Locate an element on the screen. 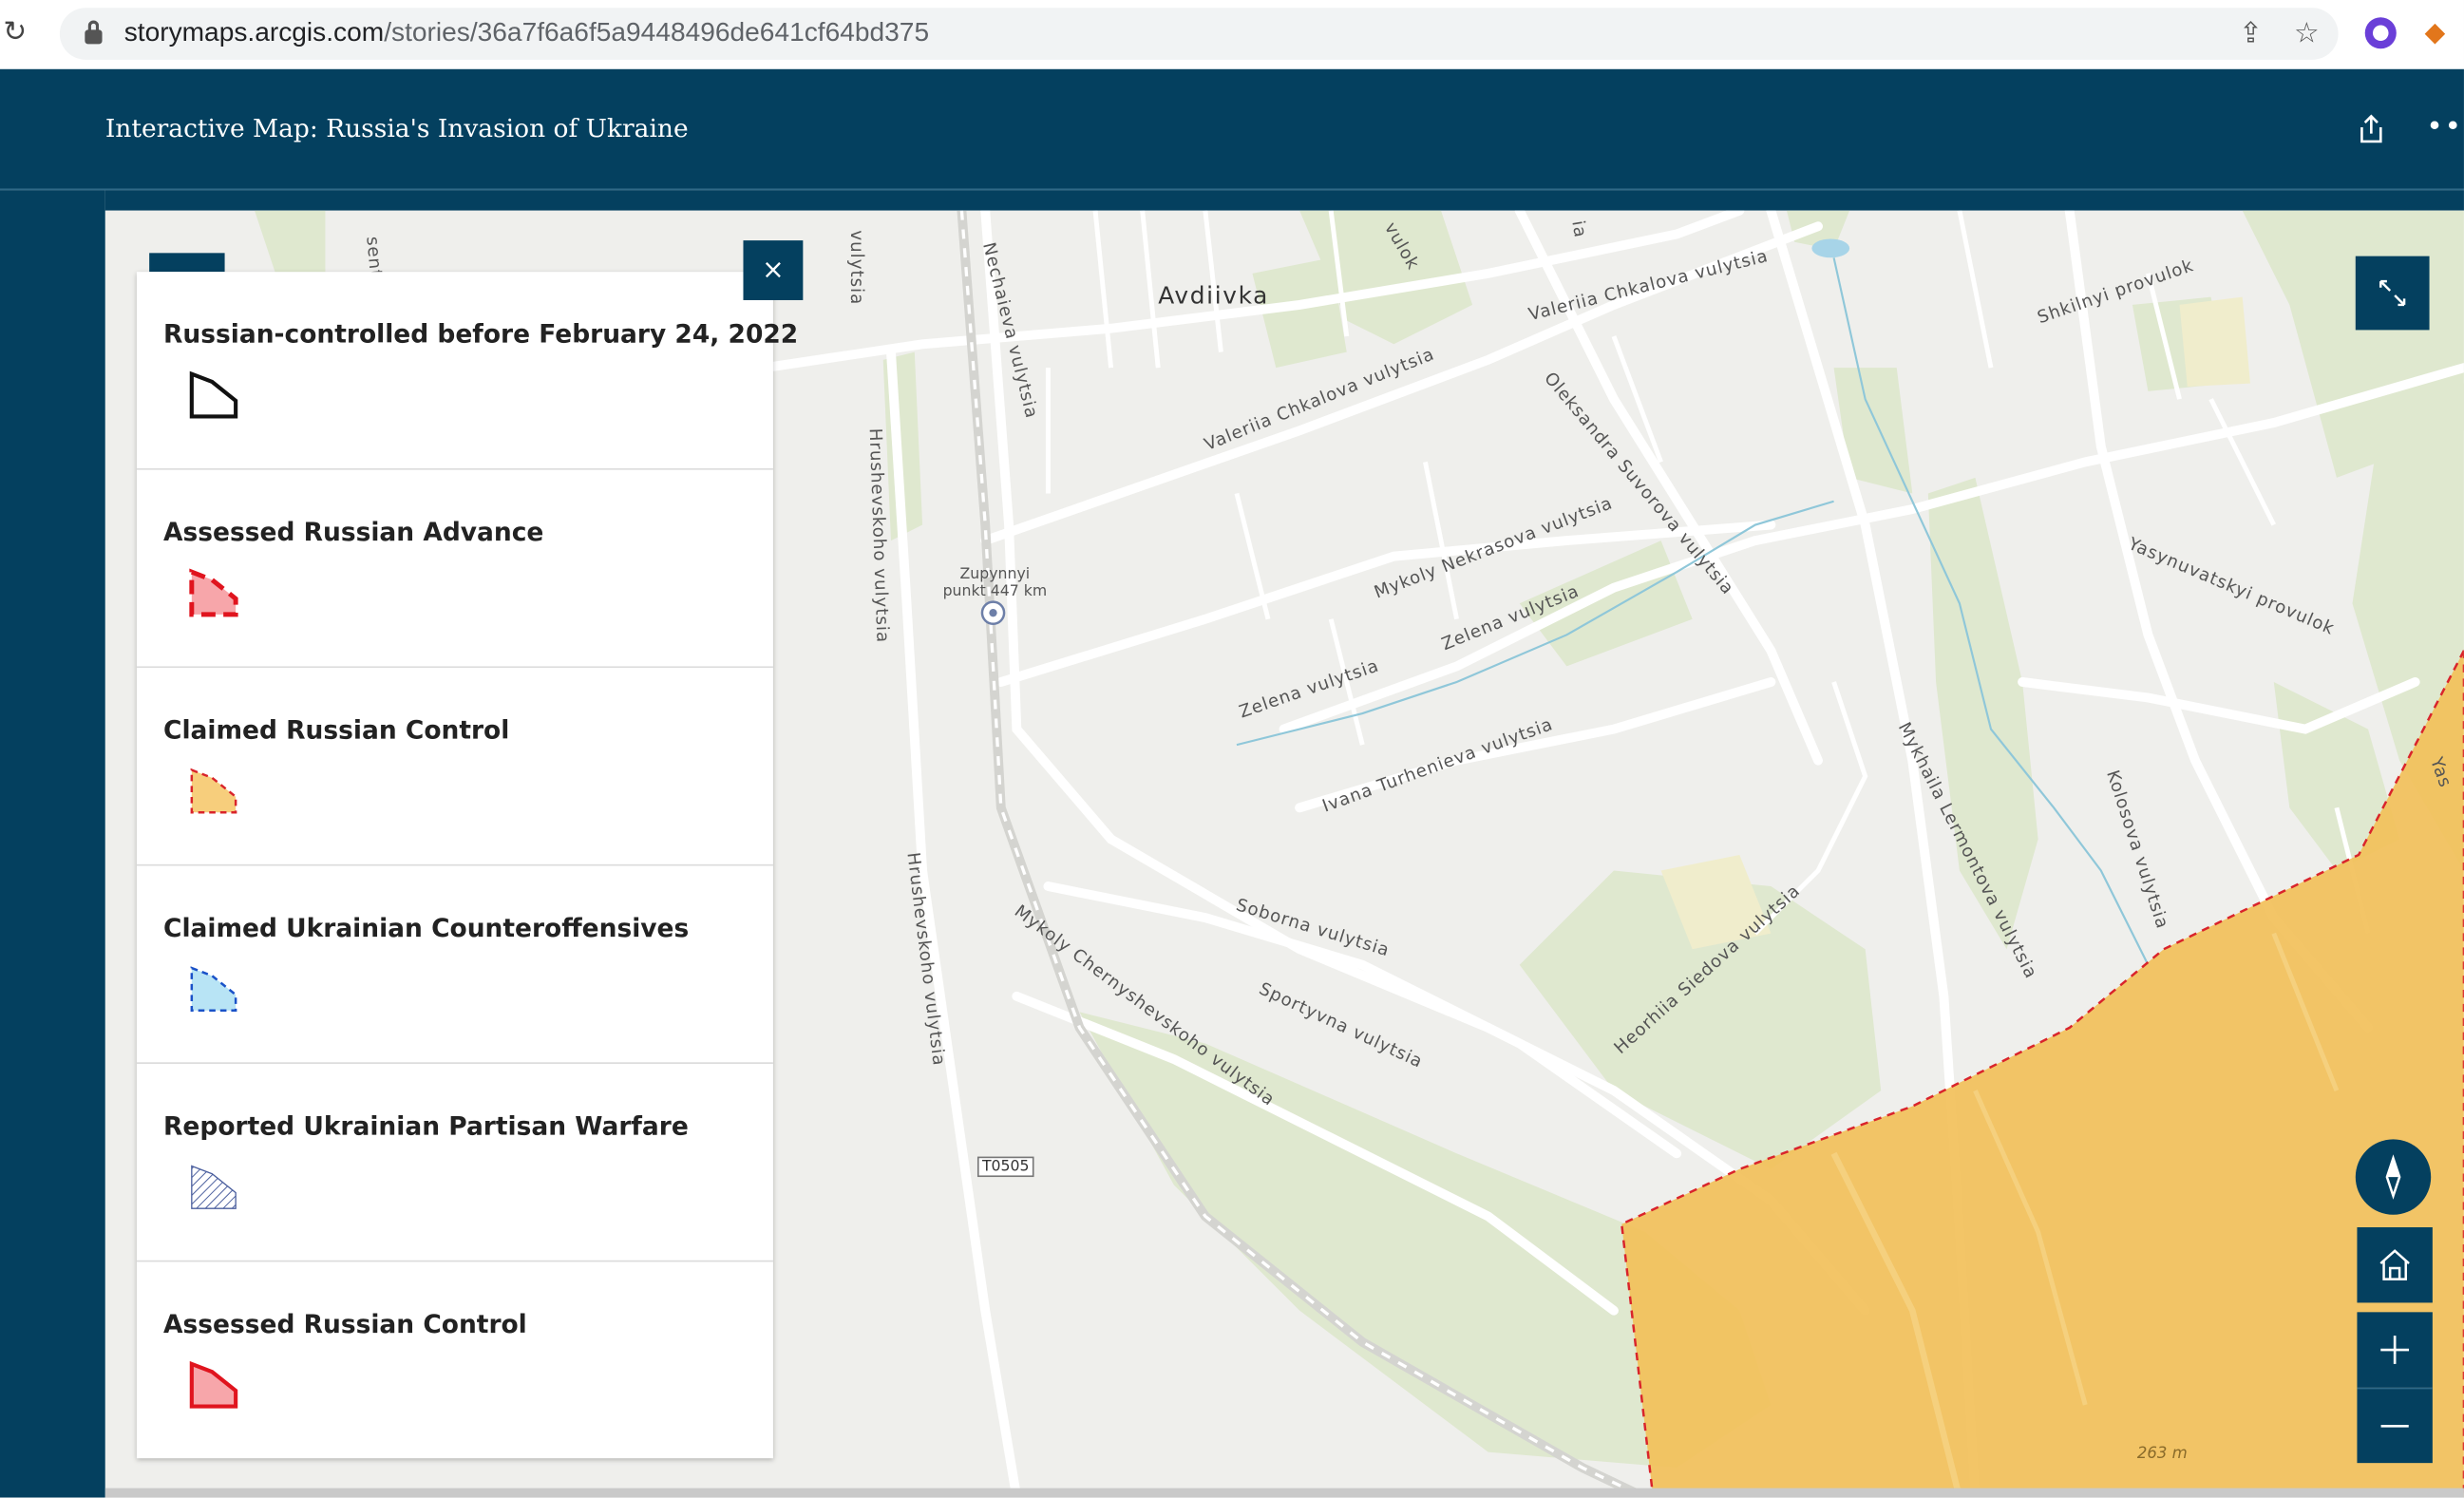 This screenshot has width=2464, height=1498. zoom-in-button is located at coordinates (2395, 1350).